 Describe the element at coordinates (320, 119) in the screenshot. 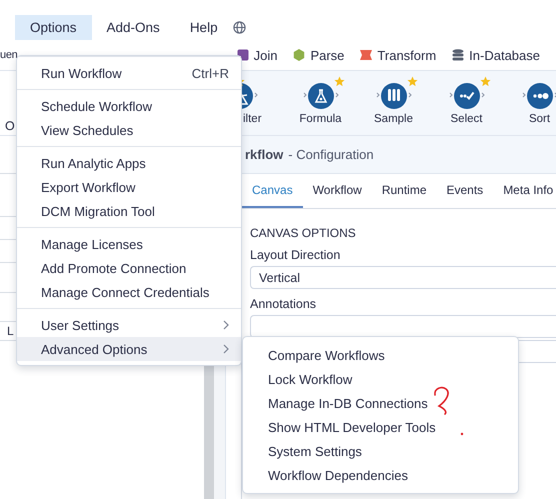

I see `tool-label: Formula` at that location.